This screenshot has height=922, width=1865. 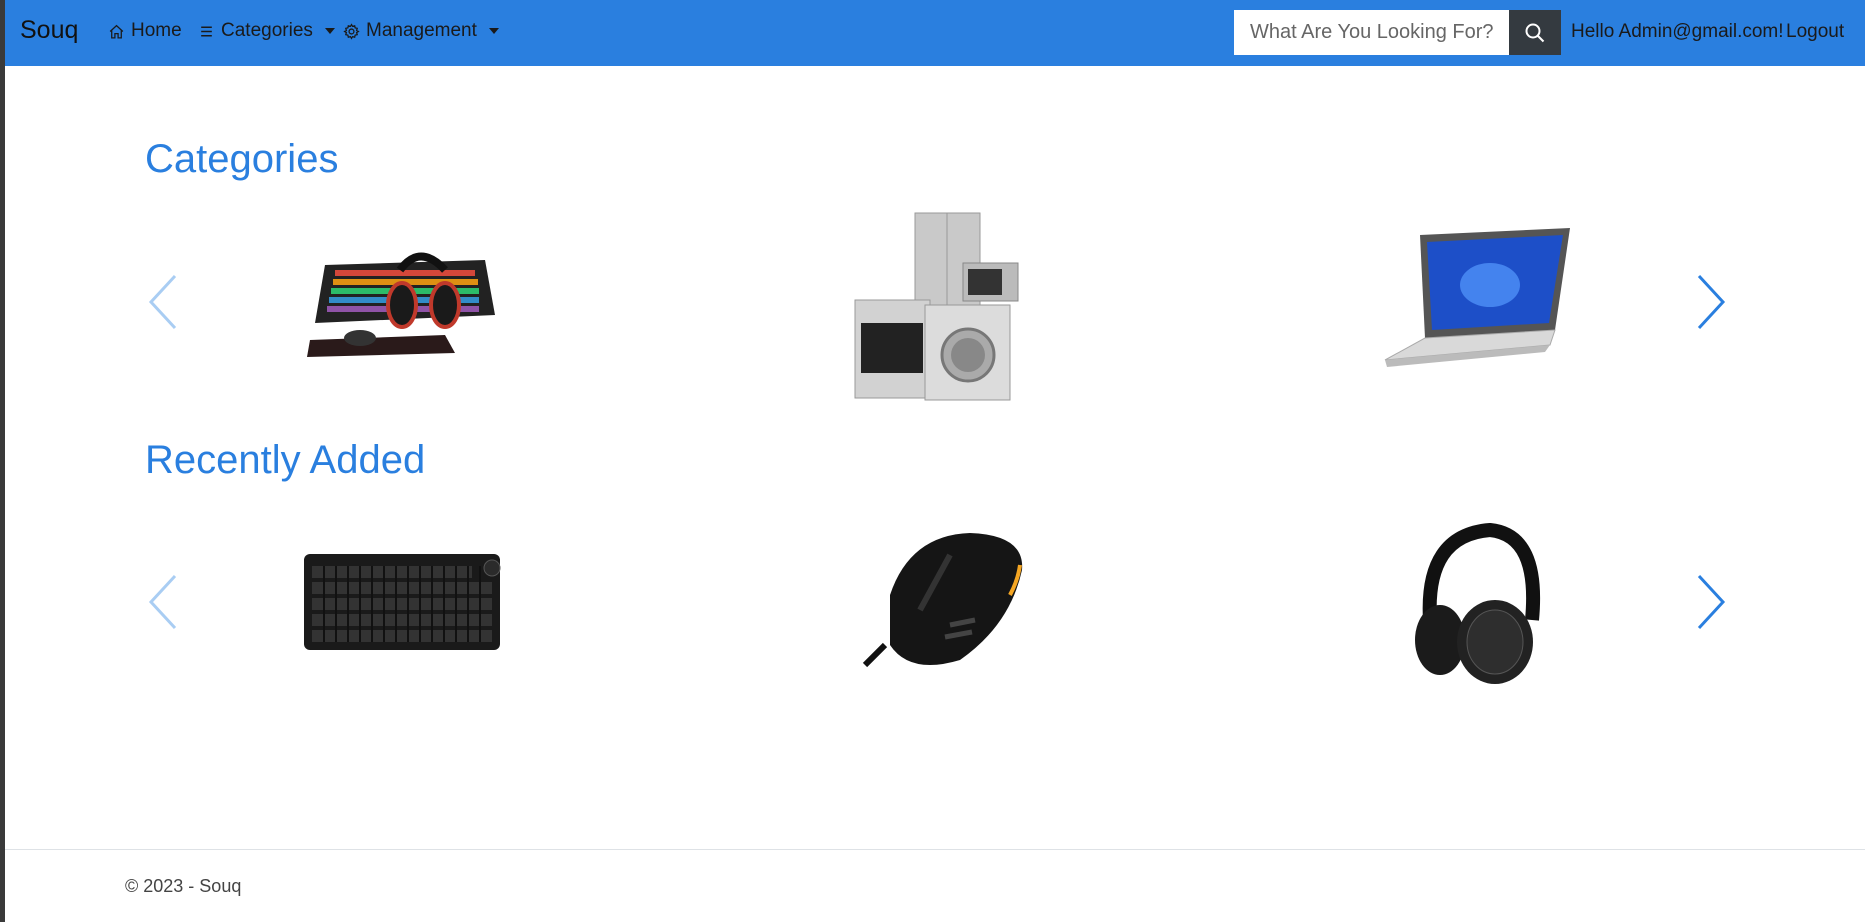 I want to click on nav-categories-label: Categories, so click(x=267, y=30).